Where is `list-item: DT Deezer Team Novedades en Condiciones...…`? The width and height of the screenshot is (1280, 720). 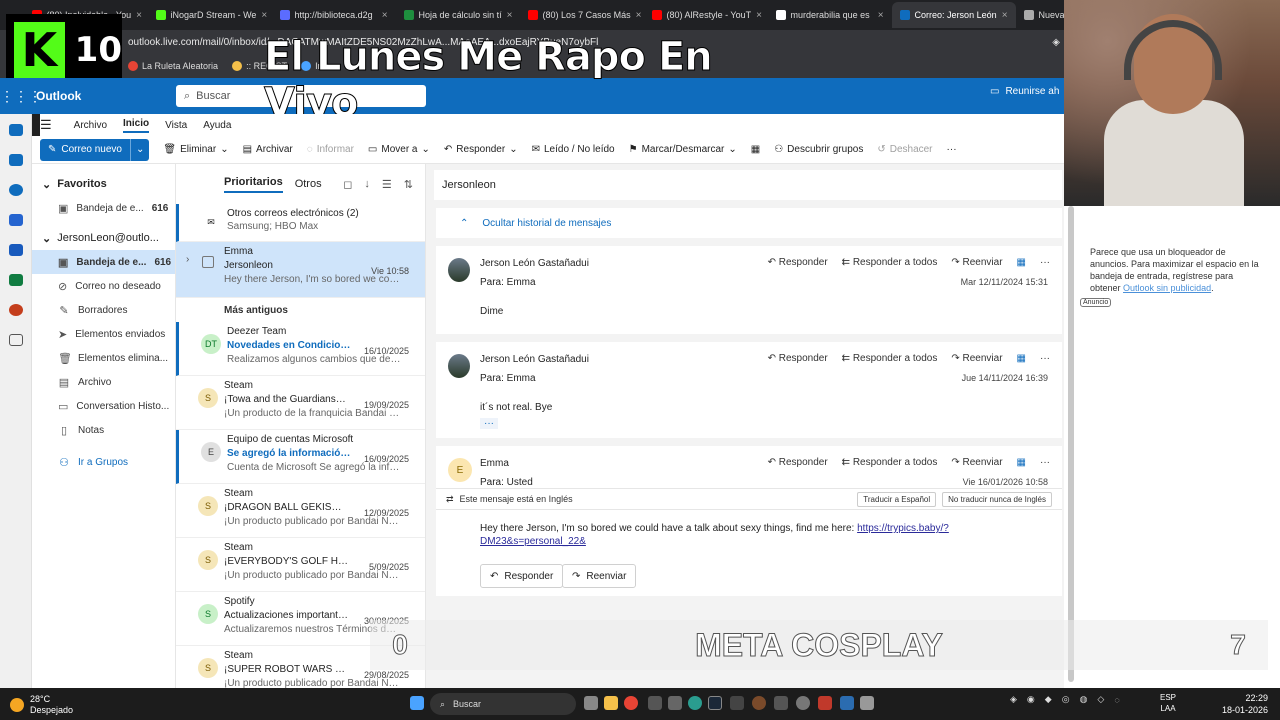 list-item: DT Deezer Team Novedades en Condiciones...… is located at coordinates (300, 349).